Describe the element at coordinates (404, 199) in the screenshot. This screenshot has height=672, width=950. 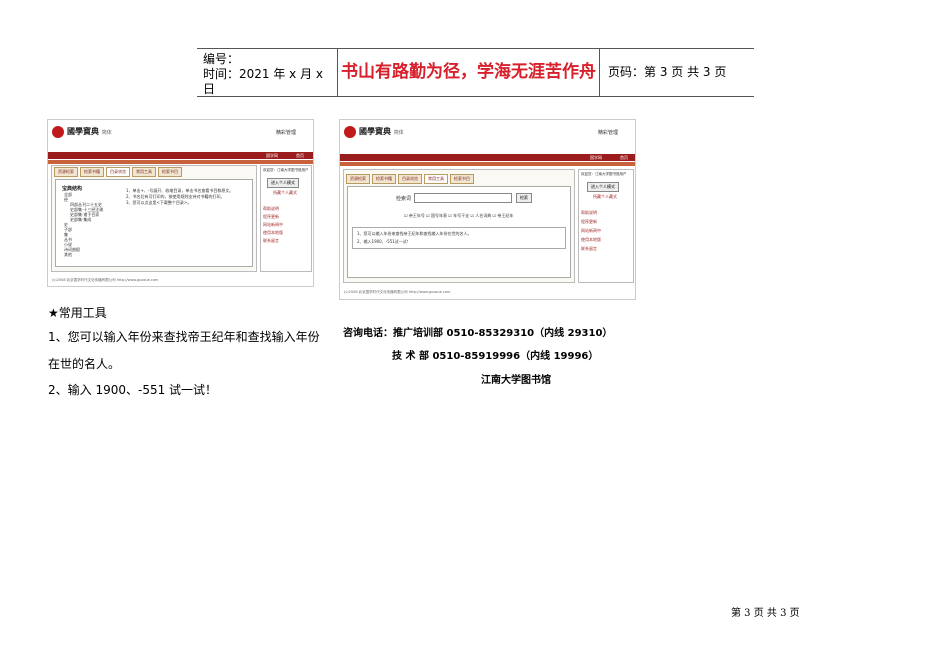
I see `search-label: 检索词` at that location.